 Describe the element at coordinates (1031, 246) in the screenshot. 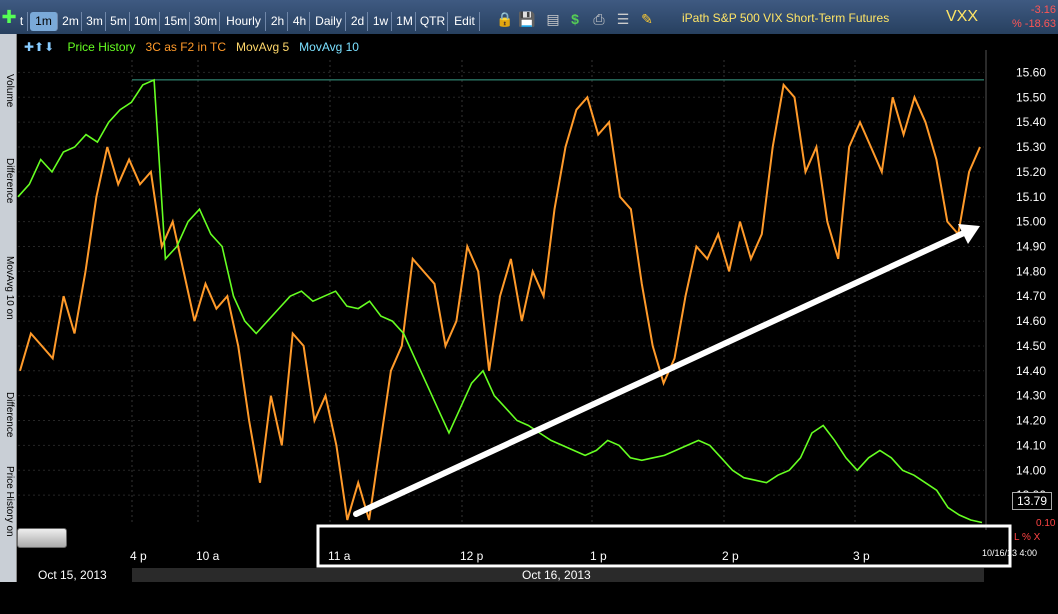

I see `y-tick-7: 14.90` at that location.